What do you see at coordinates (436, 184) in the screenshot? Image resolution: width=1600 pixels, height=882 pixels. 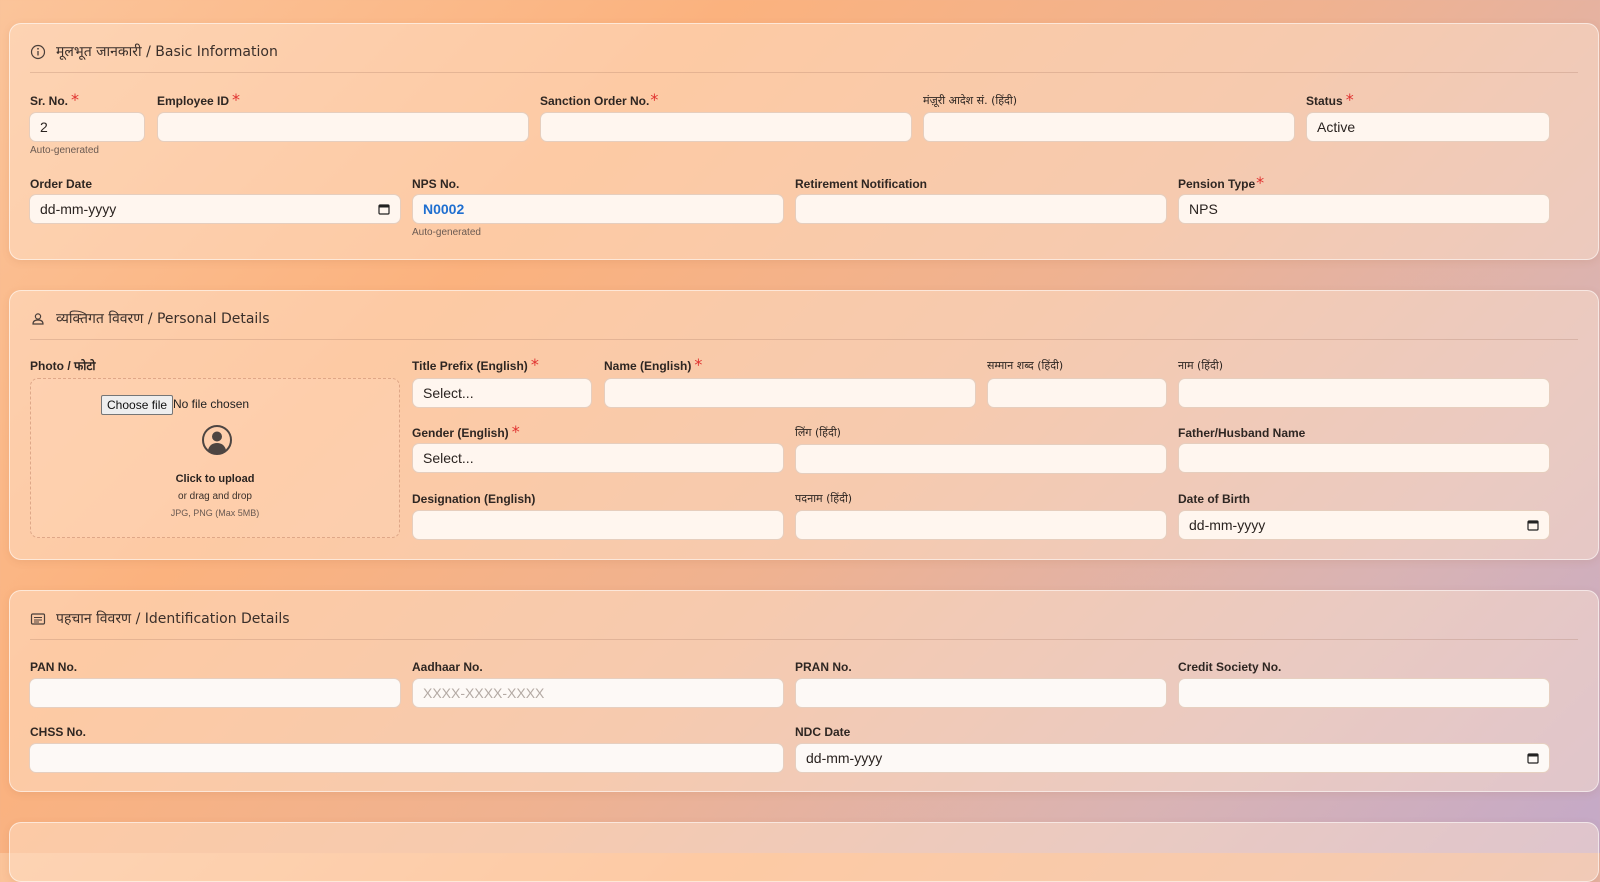 I see `nps-no-label: NPS No.` at bounding box center [436, 184].